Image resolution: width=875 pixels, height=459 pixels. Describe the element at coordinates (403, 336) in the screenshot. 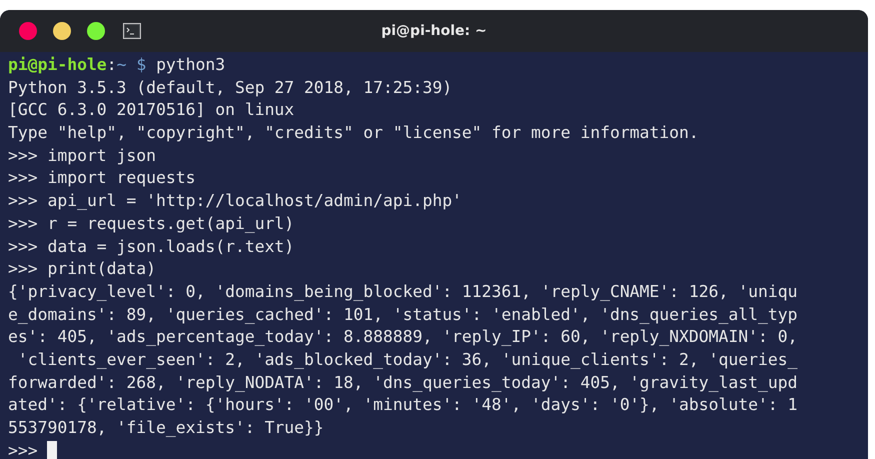

I see `output-line: es': 405, 'ads_percentage_today': 8.888889, 'reply_IP': 60, 'reply_NXDOMAIN': 0,` at that location.